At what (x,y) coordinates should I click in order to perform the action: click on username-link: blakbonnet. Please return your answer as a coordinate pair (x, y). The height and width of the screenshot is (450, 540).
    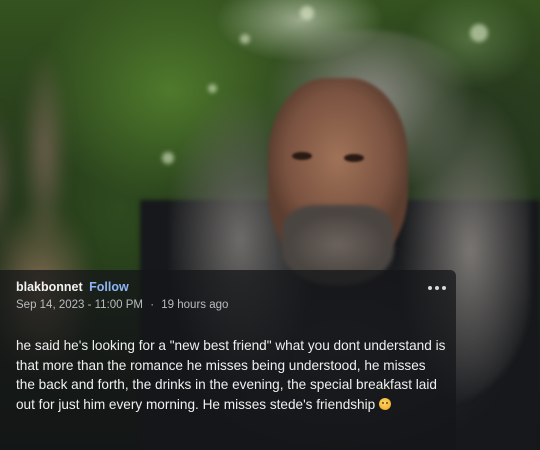
    Looking at the image, I should click on (49, 287).